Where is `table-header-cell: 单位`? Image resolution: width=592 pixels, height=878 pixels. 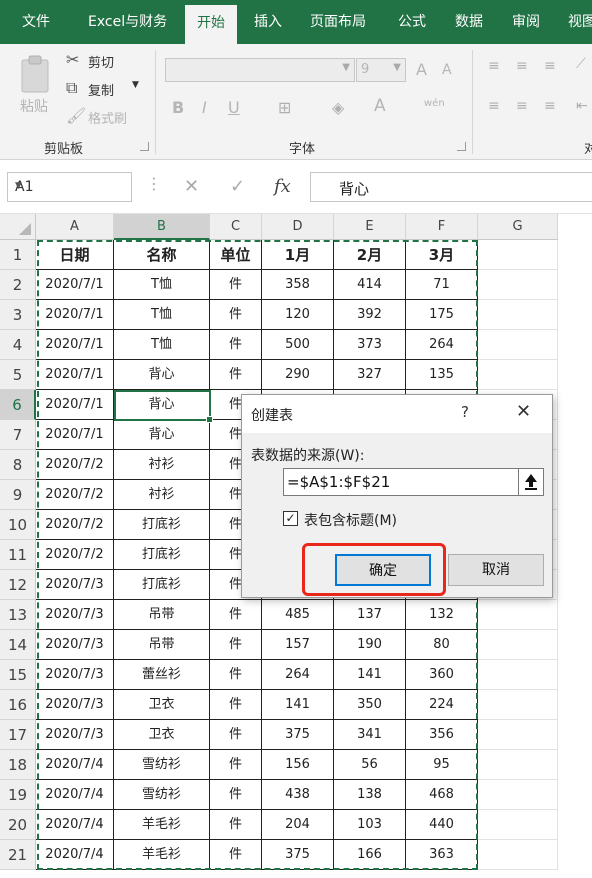
table-header-cell: 单位 is located at coordinates (236, 255).